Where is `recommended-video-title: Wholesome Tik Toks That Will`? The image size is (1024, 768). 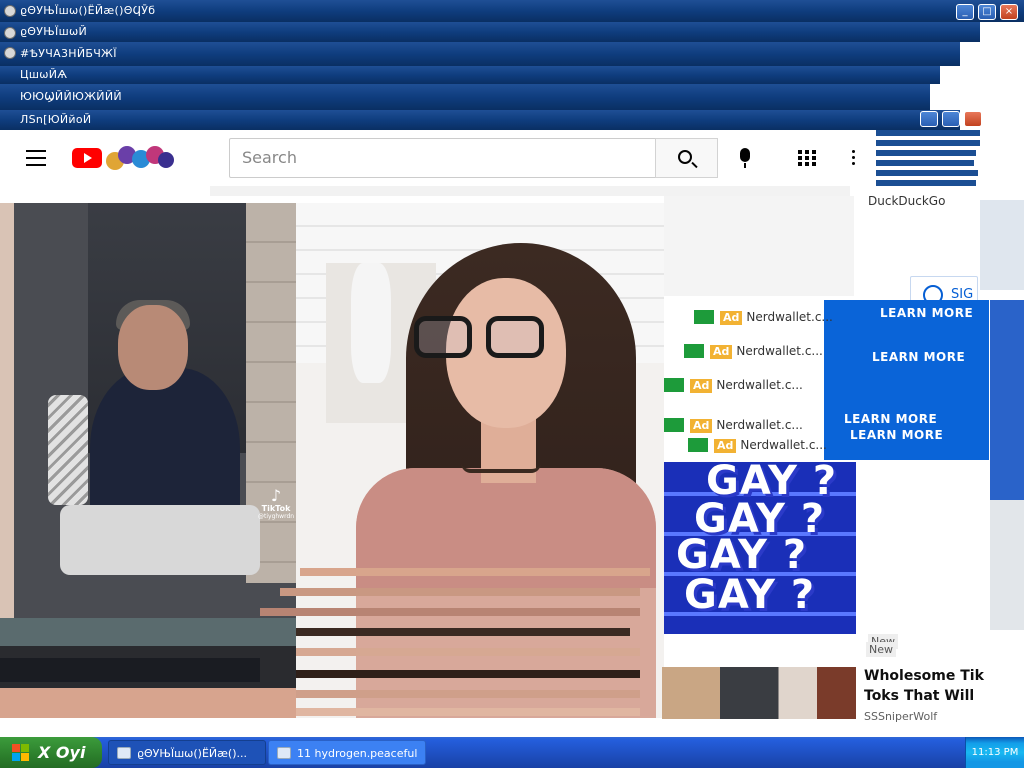
recommended-video-title: Wholesome Tik Toks That Will is located at coordinates (929, 686).